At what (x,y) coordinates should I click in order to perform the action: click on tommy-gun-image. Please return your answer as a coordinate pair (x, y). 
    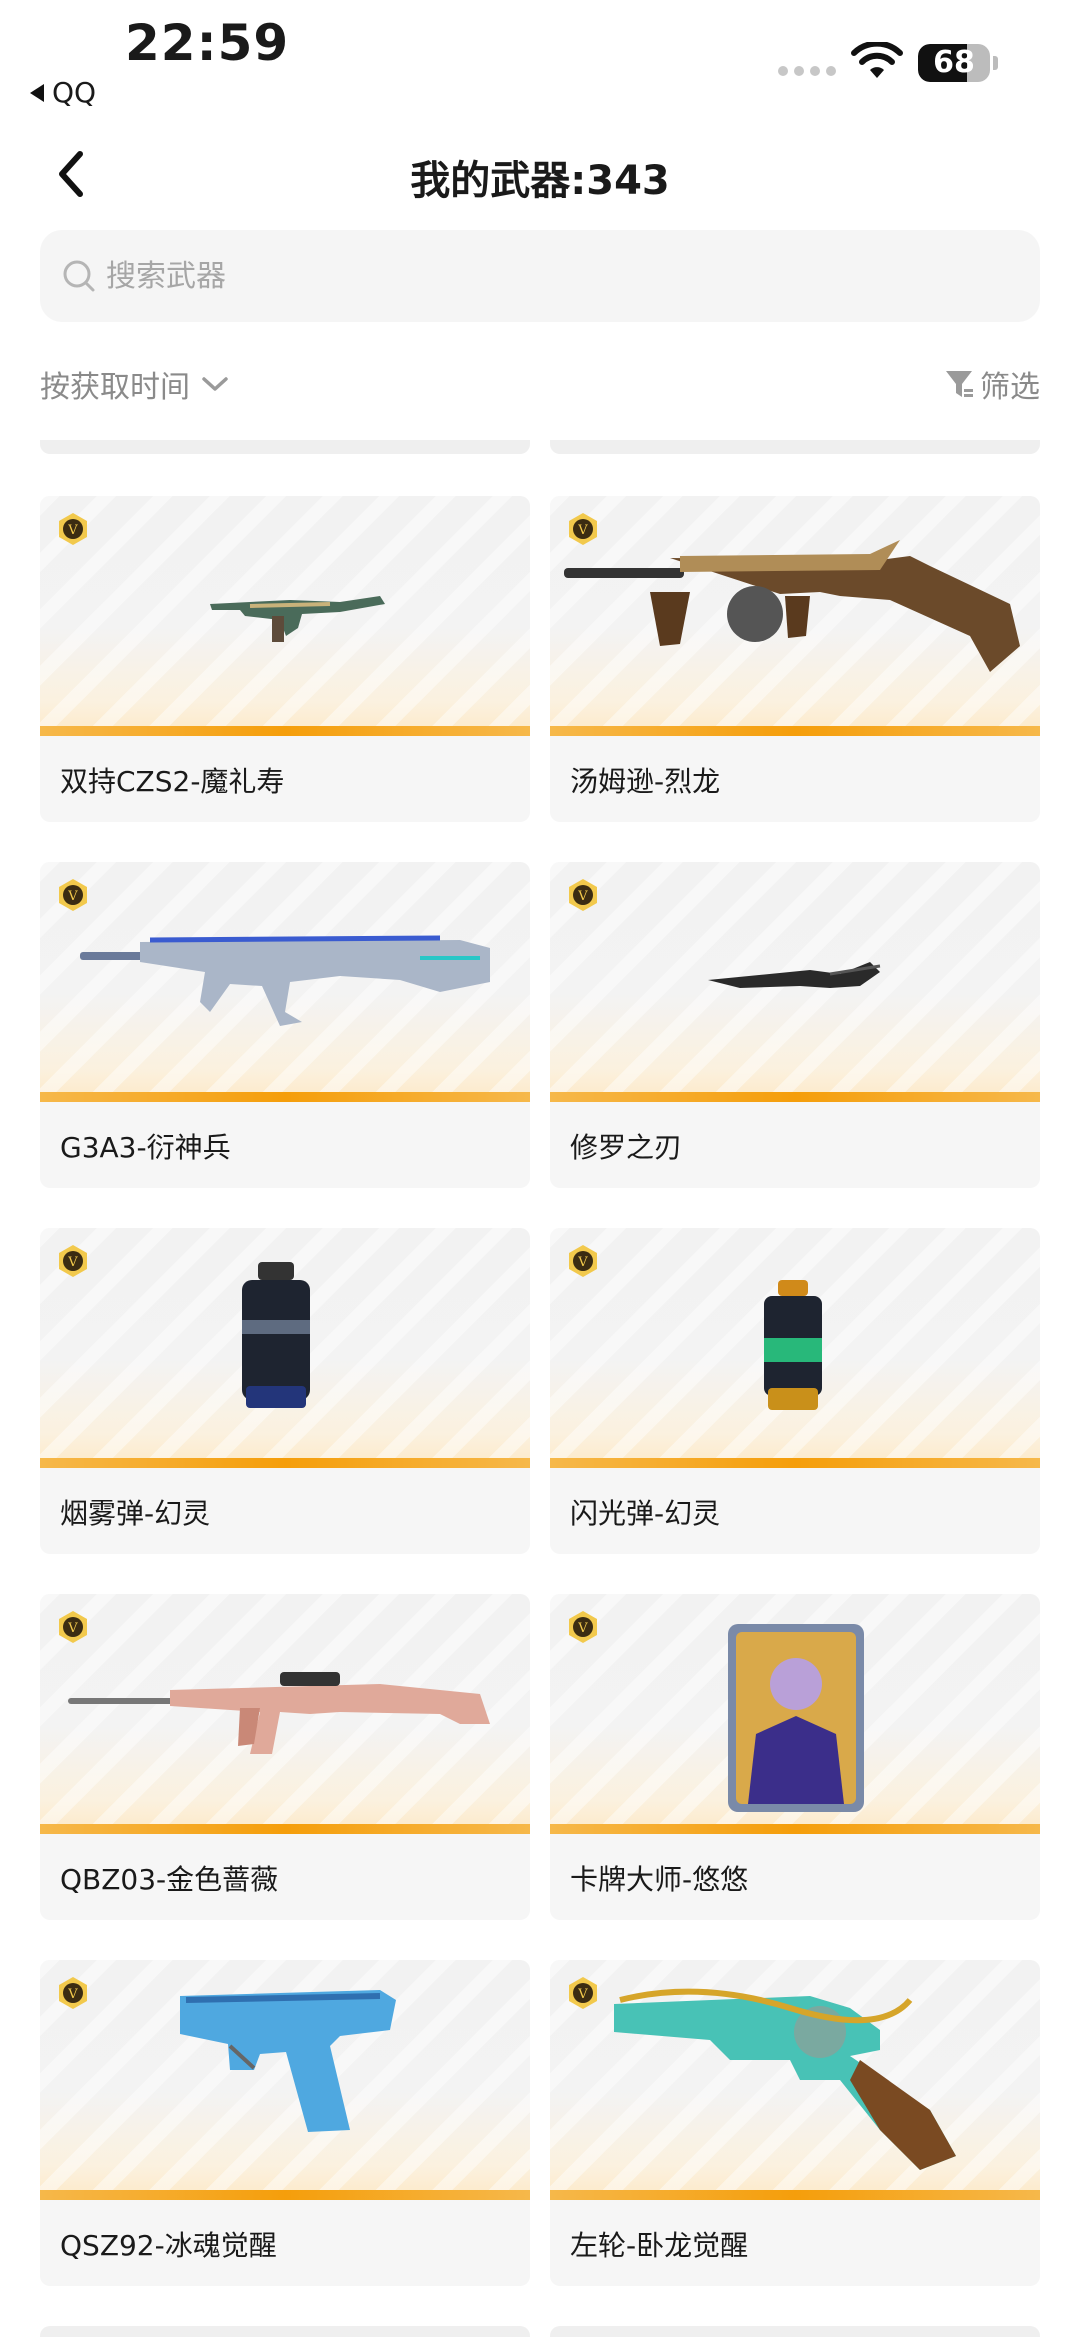
    Looking at the image, I should click on (792, 606).